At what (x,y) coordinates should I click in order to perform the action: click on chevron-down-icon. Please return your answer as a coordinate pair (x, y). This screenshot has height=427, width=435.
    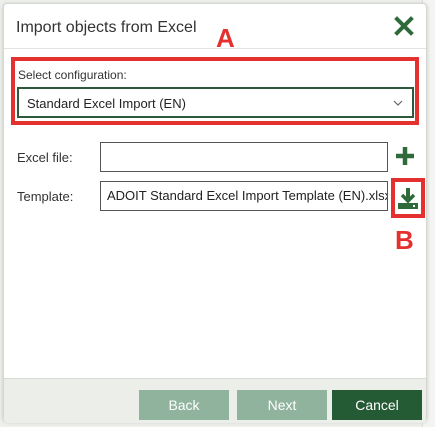
    Looking at the image, I should click on (398, 103).